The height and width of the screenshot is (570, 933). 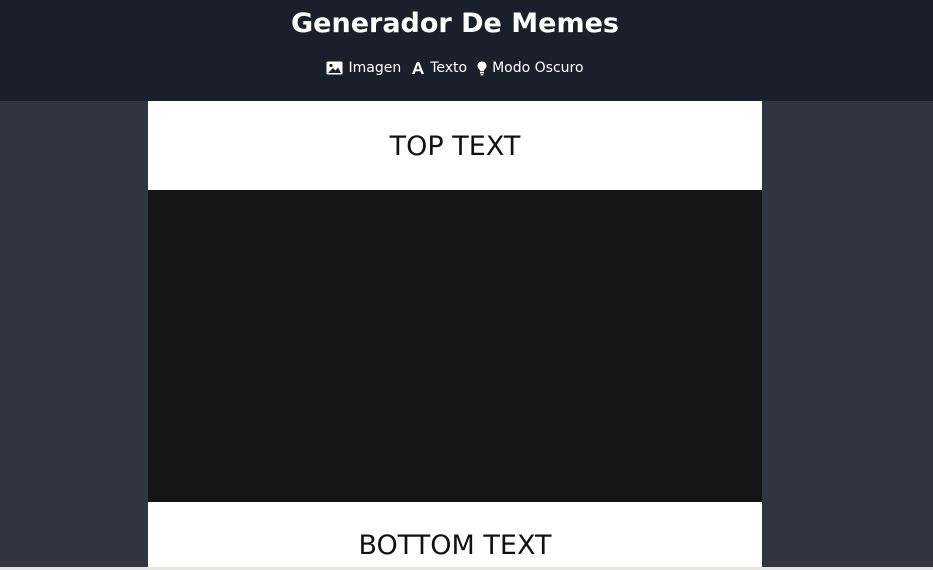 I want to click on nav-item-label: Imagen, so click(x=375, y=68).